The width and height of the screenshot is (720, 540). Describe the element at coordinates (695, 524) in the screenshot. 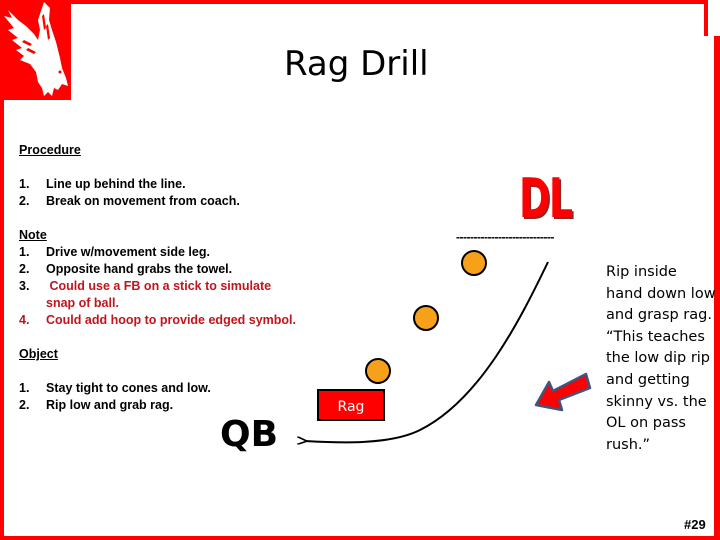

I see `slide-number: #29` at that location.